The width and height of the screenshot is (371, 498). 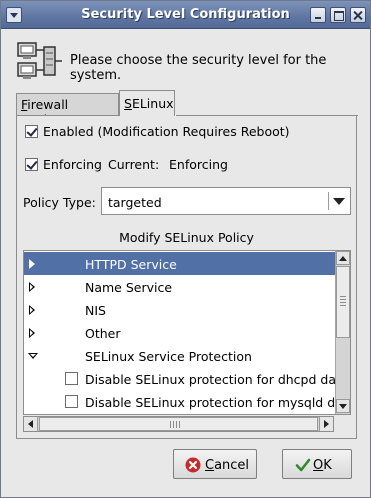 What do you see at coordinates (193, 465) in the screenshot?
I see `cancel-x-icon` at bounding box center [193, 465].